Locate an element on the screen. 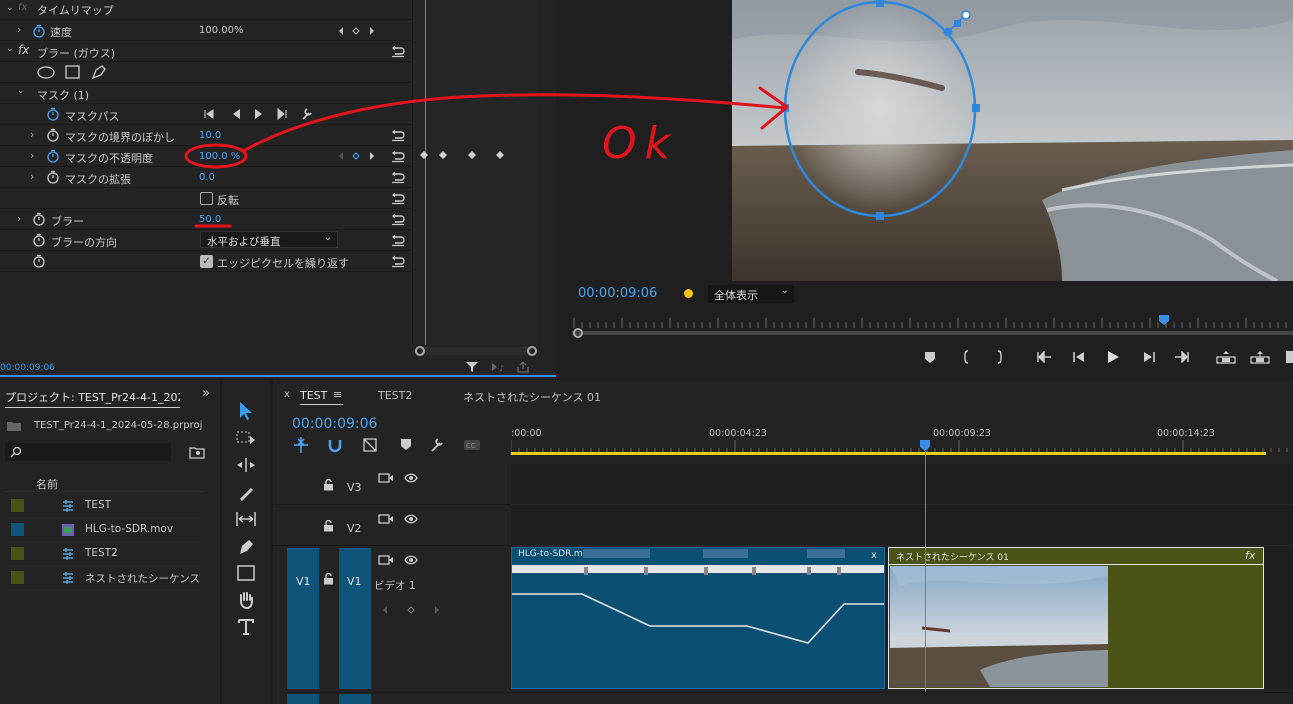 Image resolution: width=1293 pixels, height=704 pixels. go-to-in-icon is located at coordinates (1044, 357).